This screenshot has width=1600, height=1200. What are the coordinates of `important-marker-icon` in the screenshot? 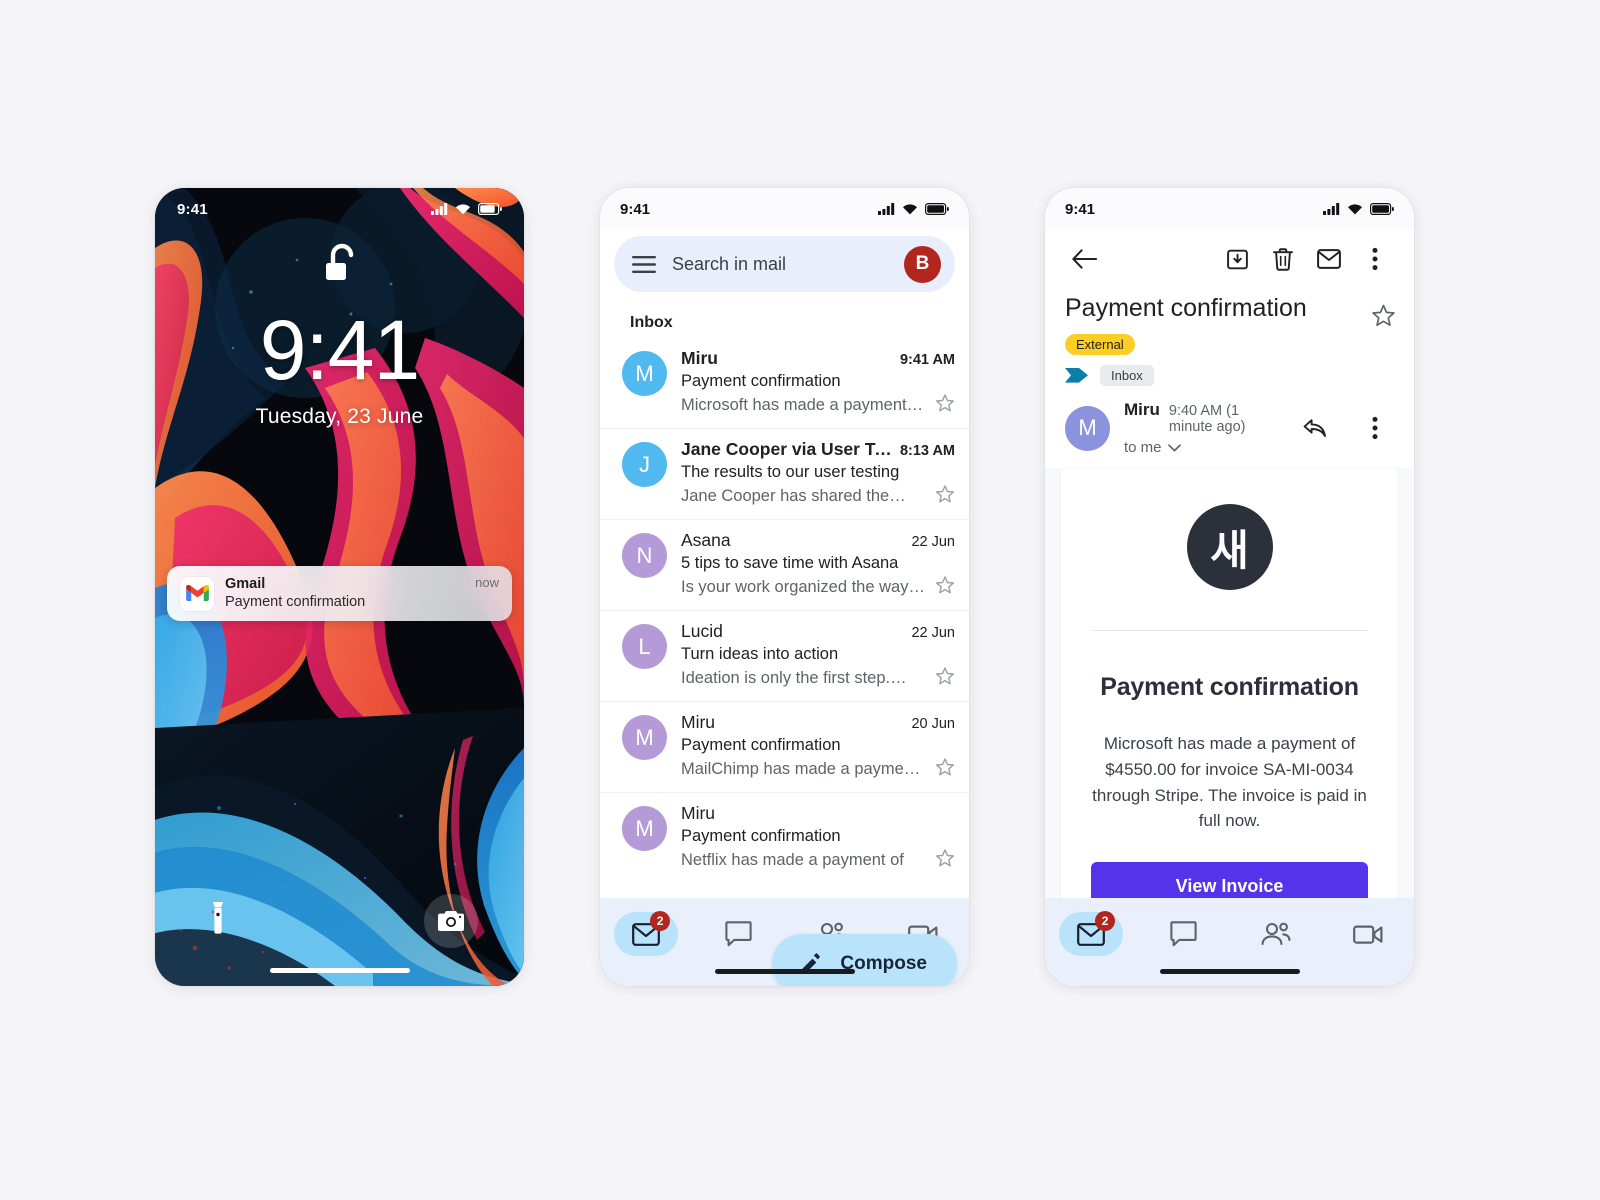 It's located at (1077, 375).